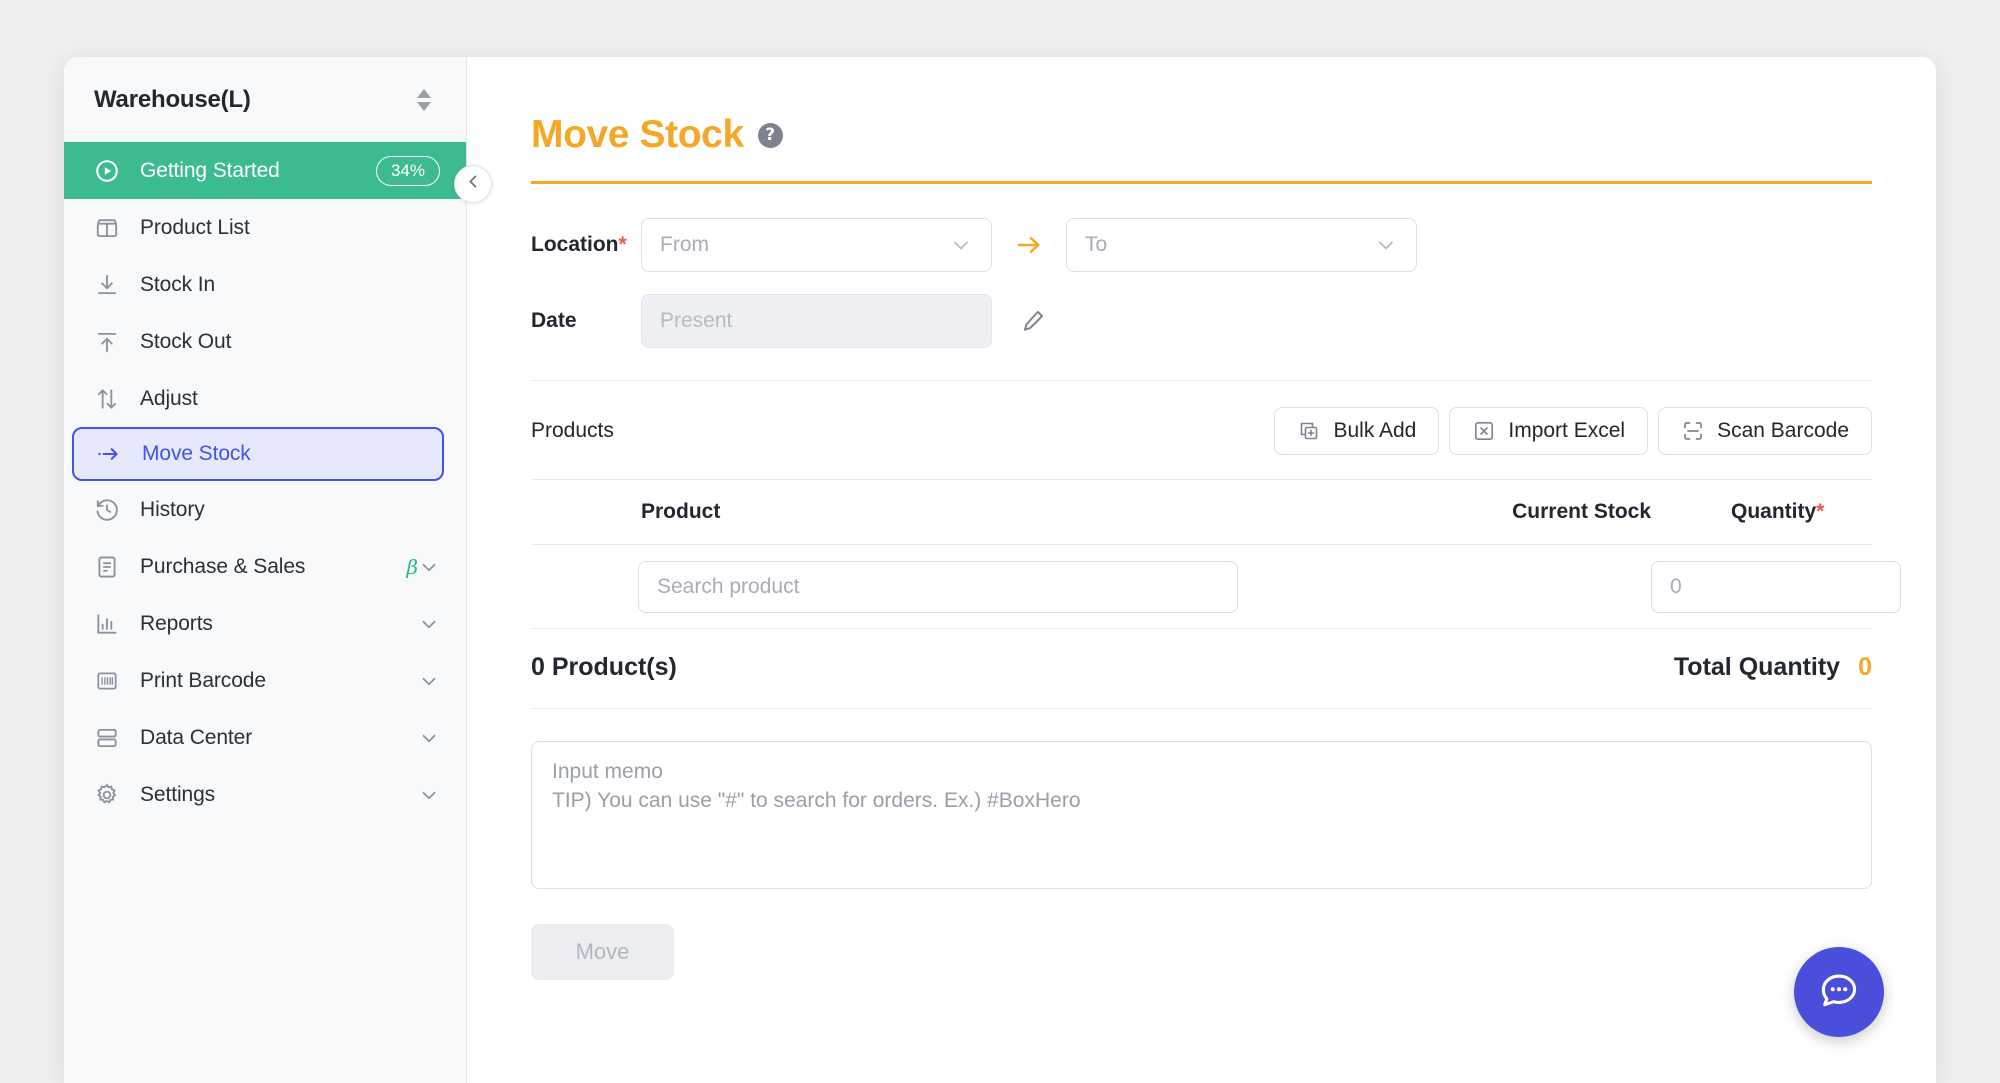 The height and width of the screenshot is (1083, 2000). What do you see at coordinates (412, 566) in the screenshot?
I see `beta-badge: β` at bounding box center [412, 566].